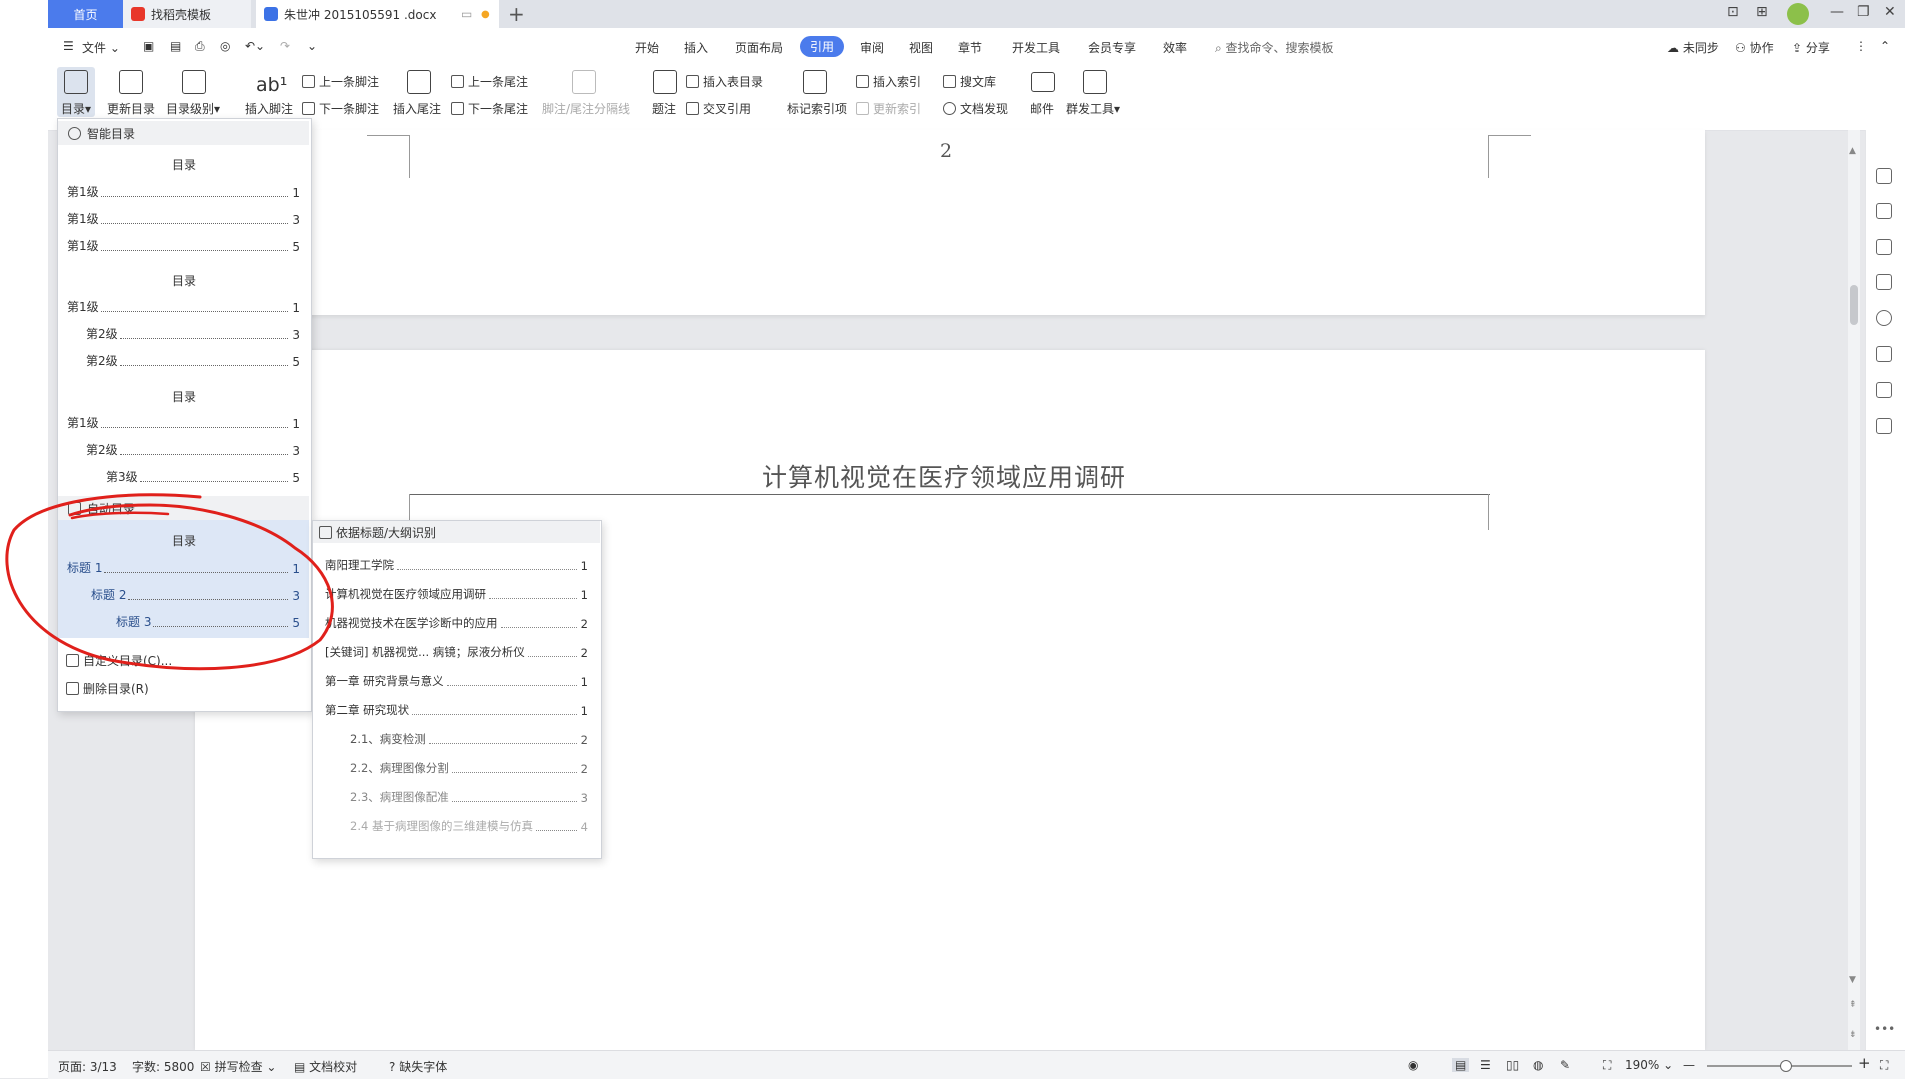 The image size is (1905, 1079). What do you see at coordinates (970, 47) in the screenshot?
I see `tab-chapter: 章节` at bounding box center [970, 47].